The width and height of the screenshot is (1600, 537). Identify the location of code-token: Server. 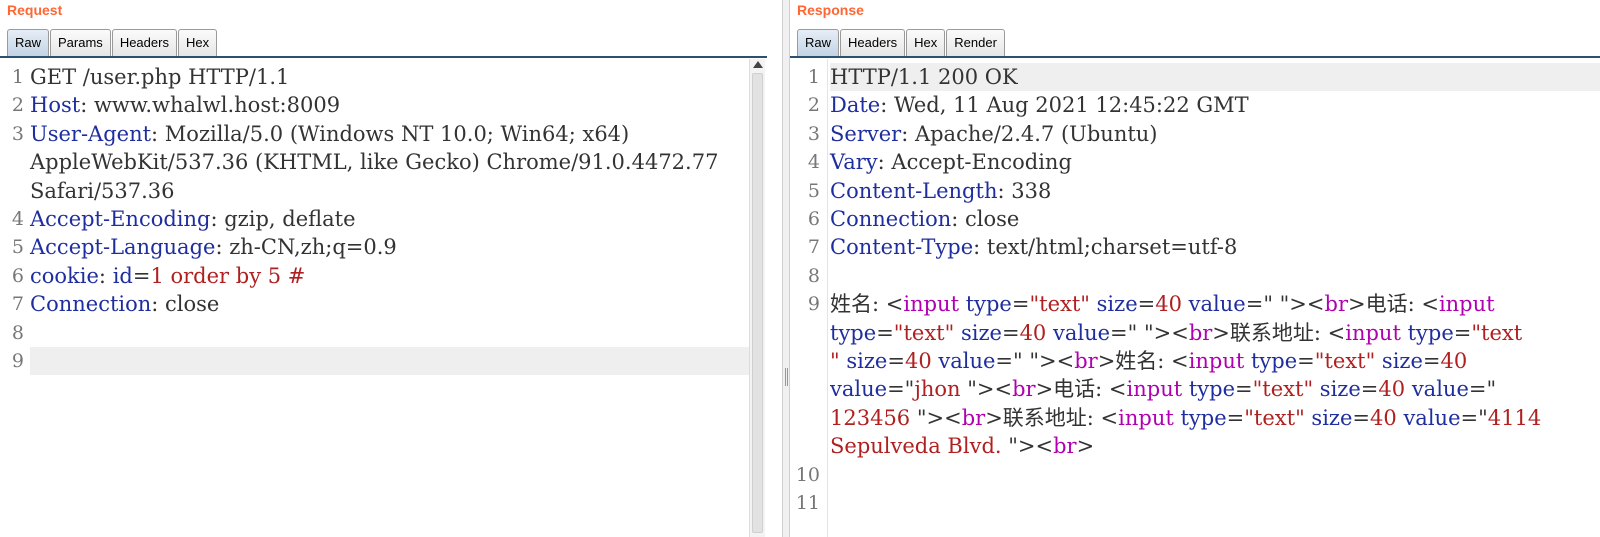
(866, 133).